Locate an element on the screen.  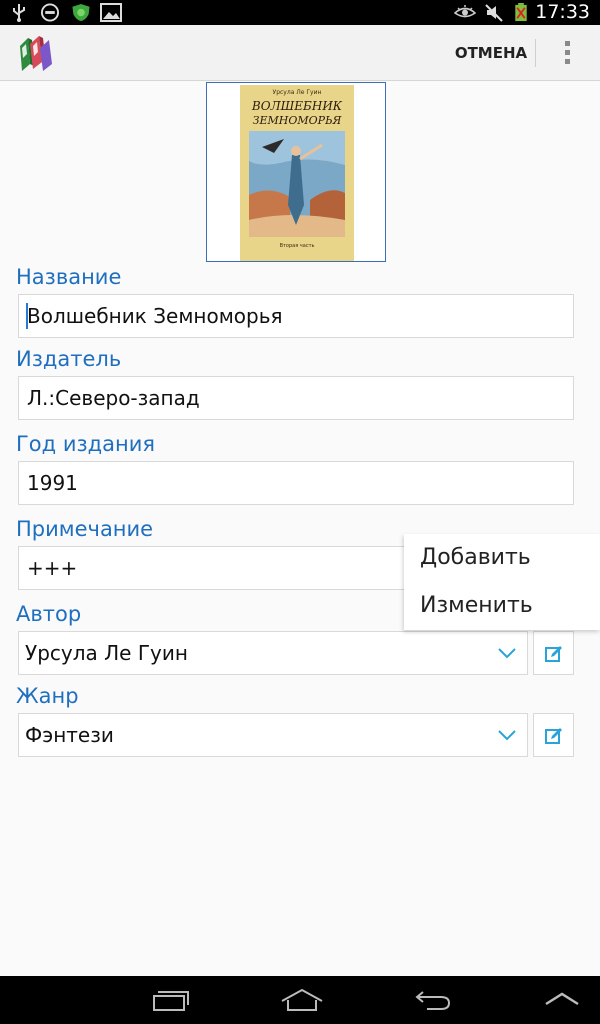
back-button is located at coordinates (433, 1000).